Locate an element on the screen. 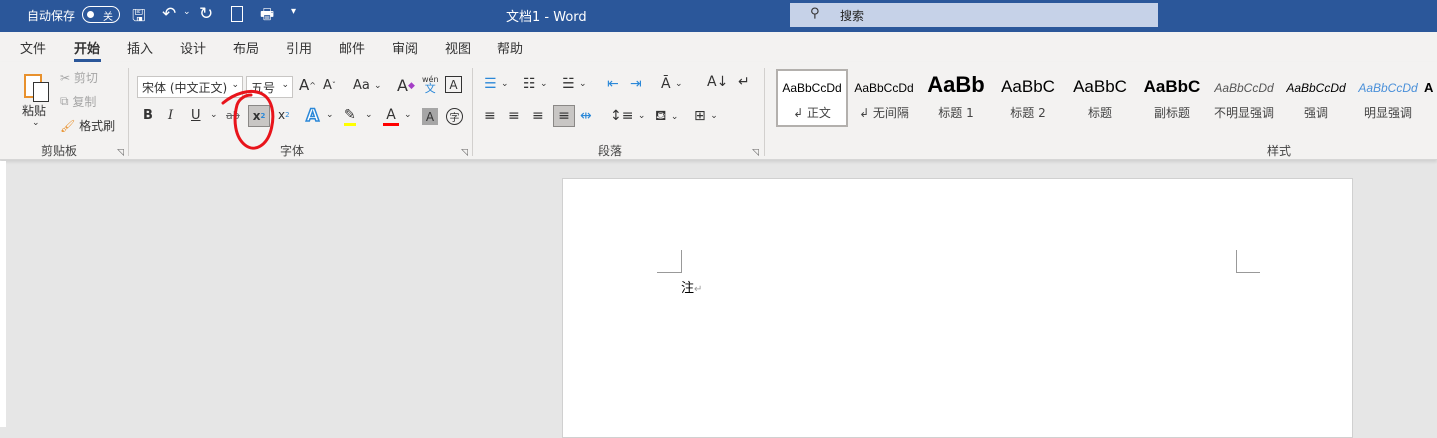  style-heading-2: AaBbC 标题 2 is located at coordinates (1028, 98).